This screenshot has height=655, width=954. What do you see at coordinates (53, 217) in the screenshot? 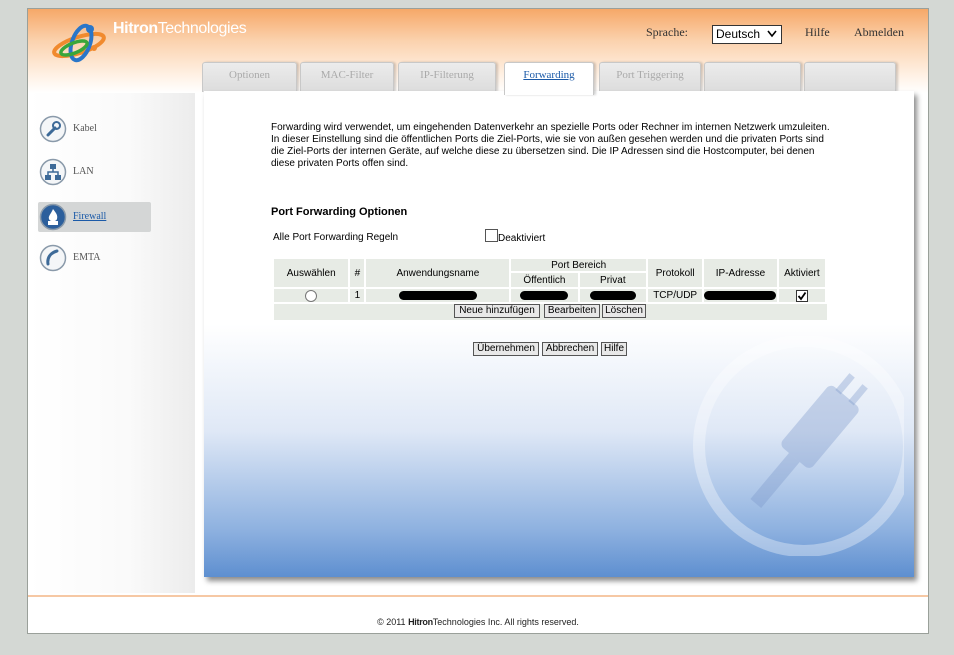
I see `firewall-icon` at bounding box center [53, 217].